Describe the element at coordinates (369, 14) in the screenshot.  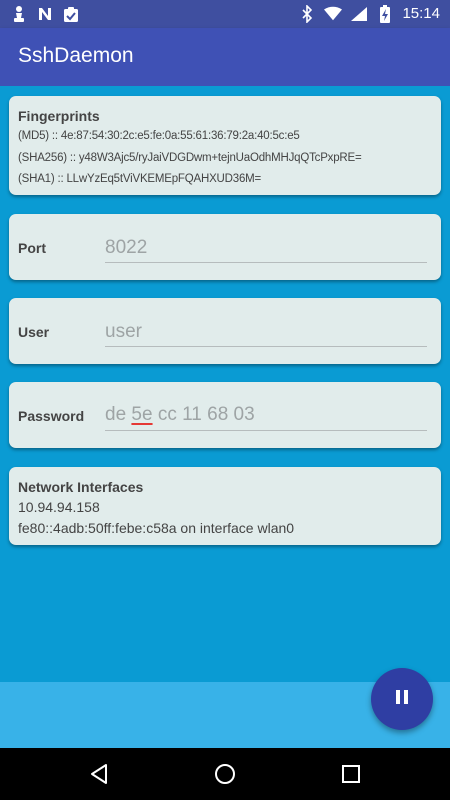
I see `system-icons: 15:14` at that location.